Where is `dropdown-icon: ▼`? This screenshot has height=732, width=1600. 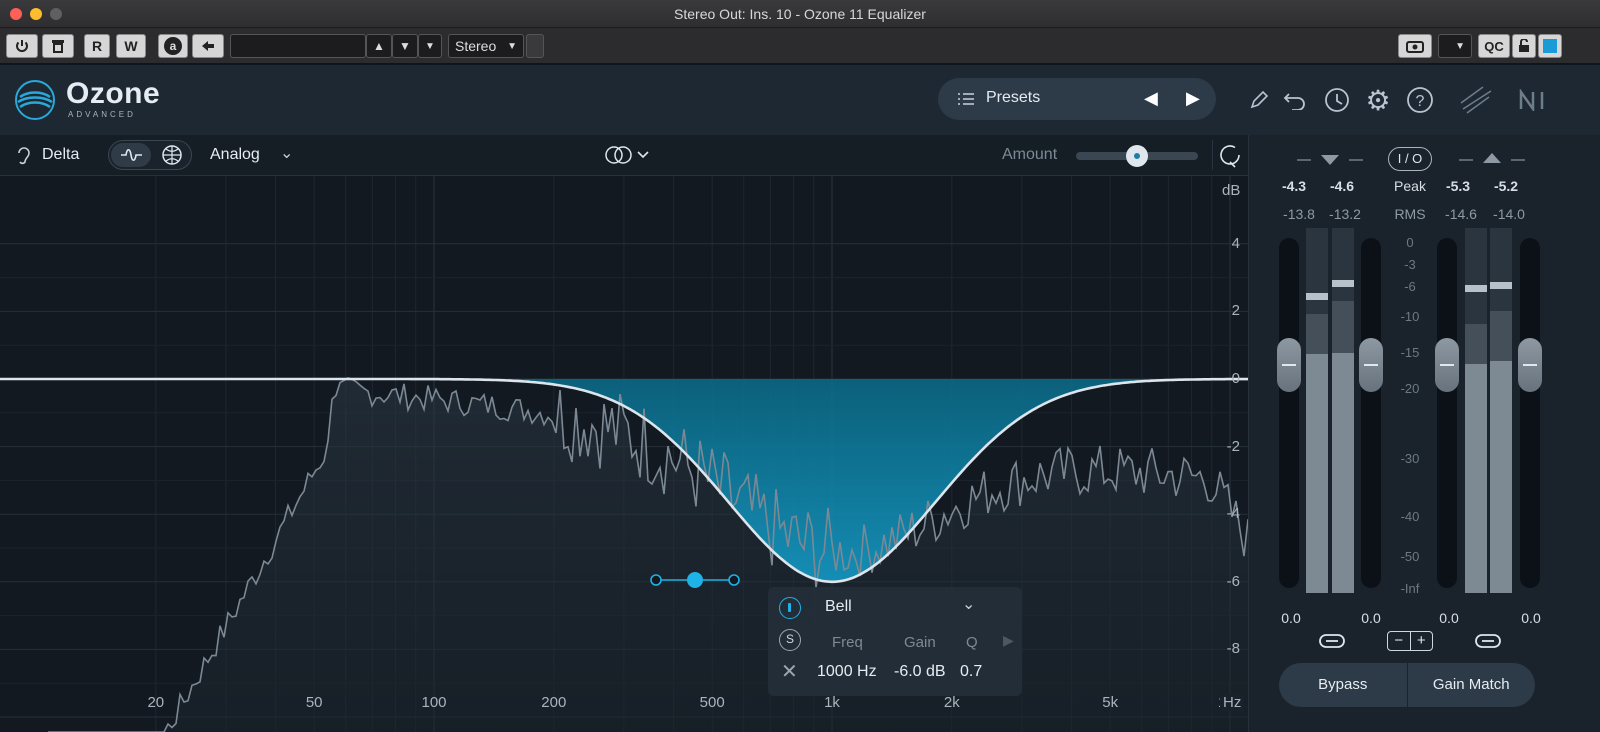
dropdown-icon: ▼ is located at coordinates (430, 46).